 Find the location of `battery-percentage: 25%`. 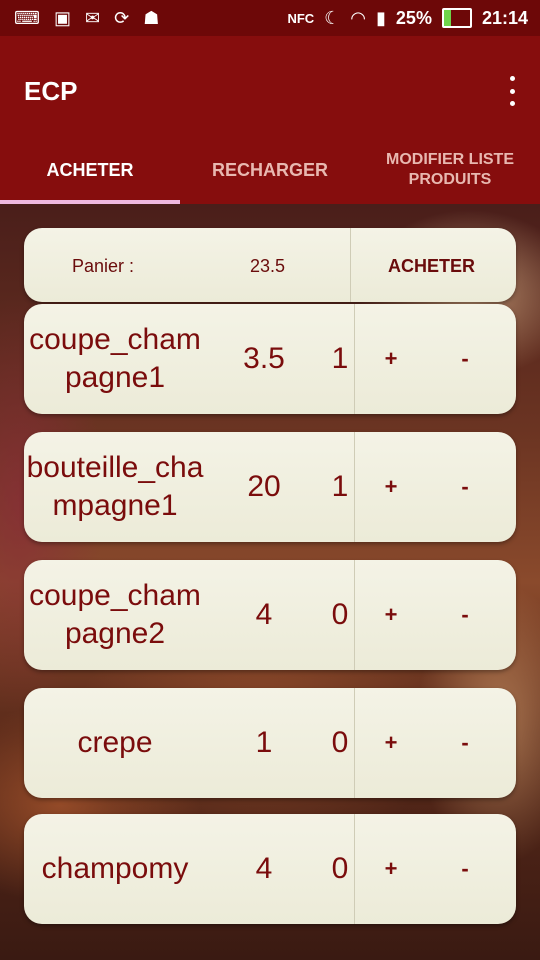

battery-percentage: 25% is located at coordinates (413, 17).